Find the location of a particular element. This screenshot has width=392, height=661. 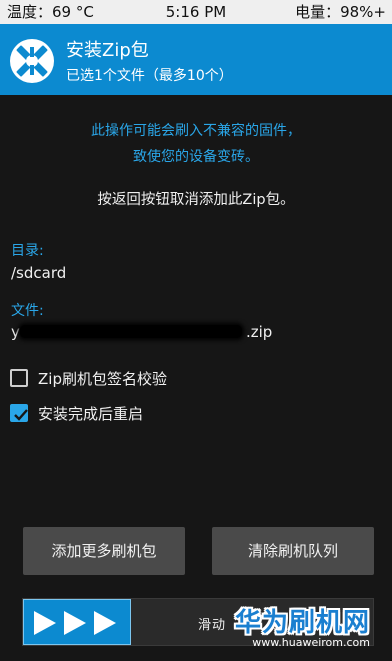

directory-value: /sdcard is located at coordinates (39, 273).